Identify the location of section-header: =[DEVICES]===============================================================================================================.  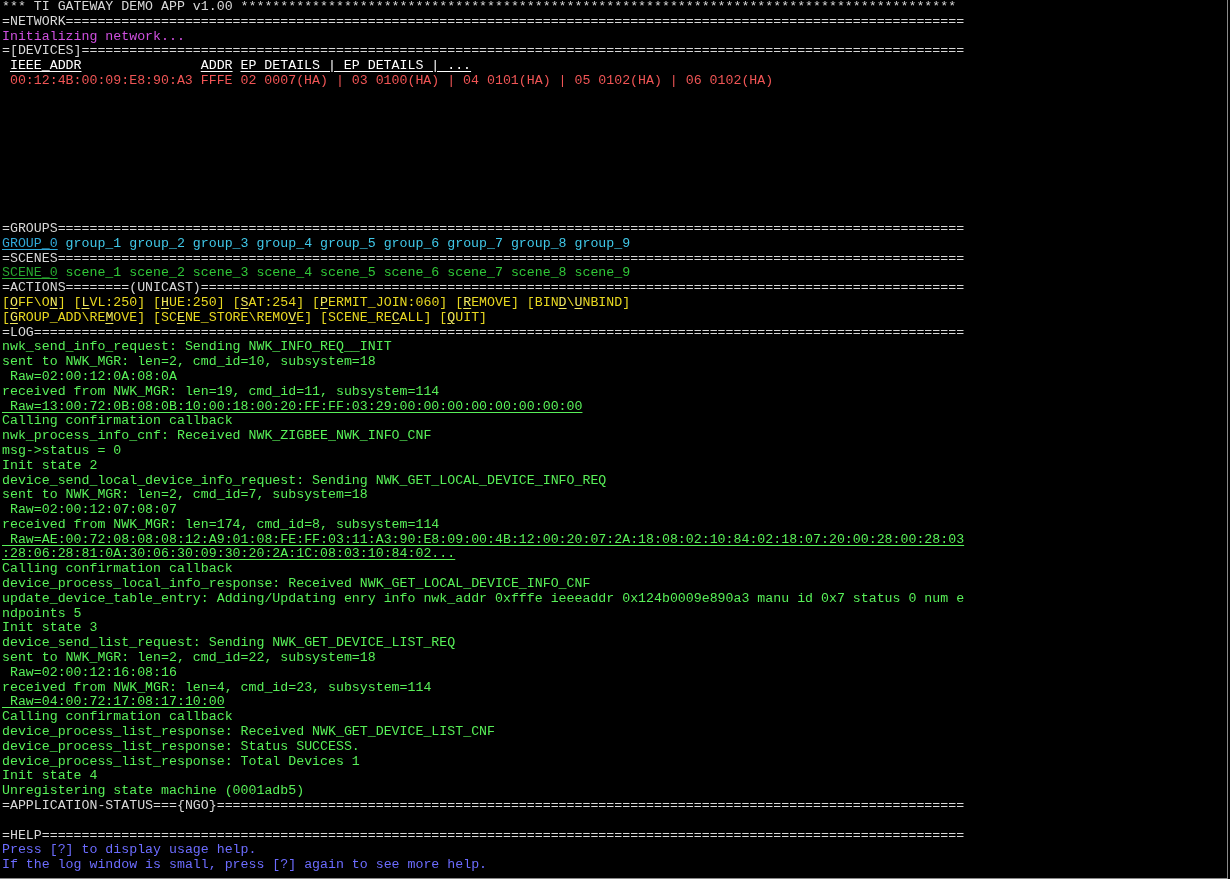
(483, 52).